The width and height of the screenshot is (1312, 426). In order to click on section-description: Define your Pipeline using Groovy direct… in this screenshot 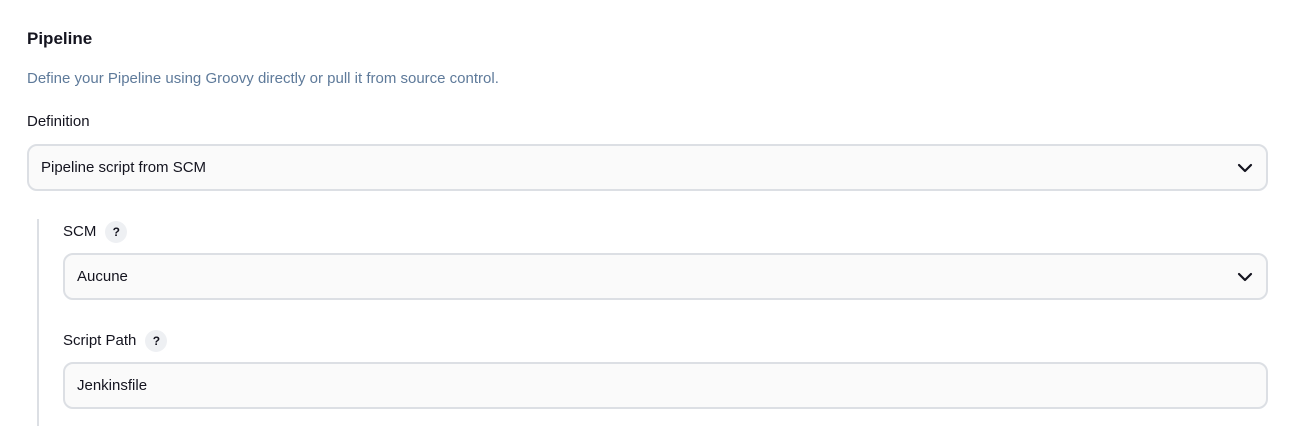, I will do `click(263, 78)`.